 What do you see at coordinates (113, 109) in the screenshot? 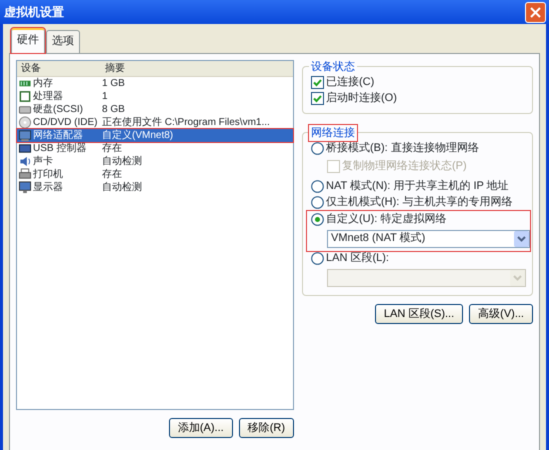
I see `device-summary: 8 GB` at bounding box center [113, 109].